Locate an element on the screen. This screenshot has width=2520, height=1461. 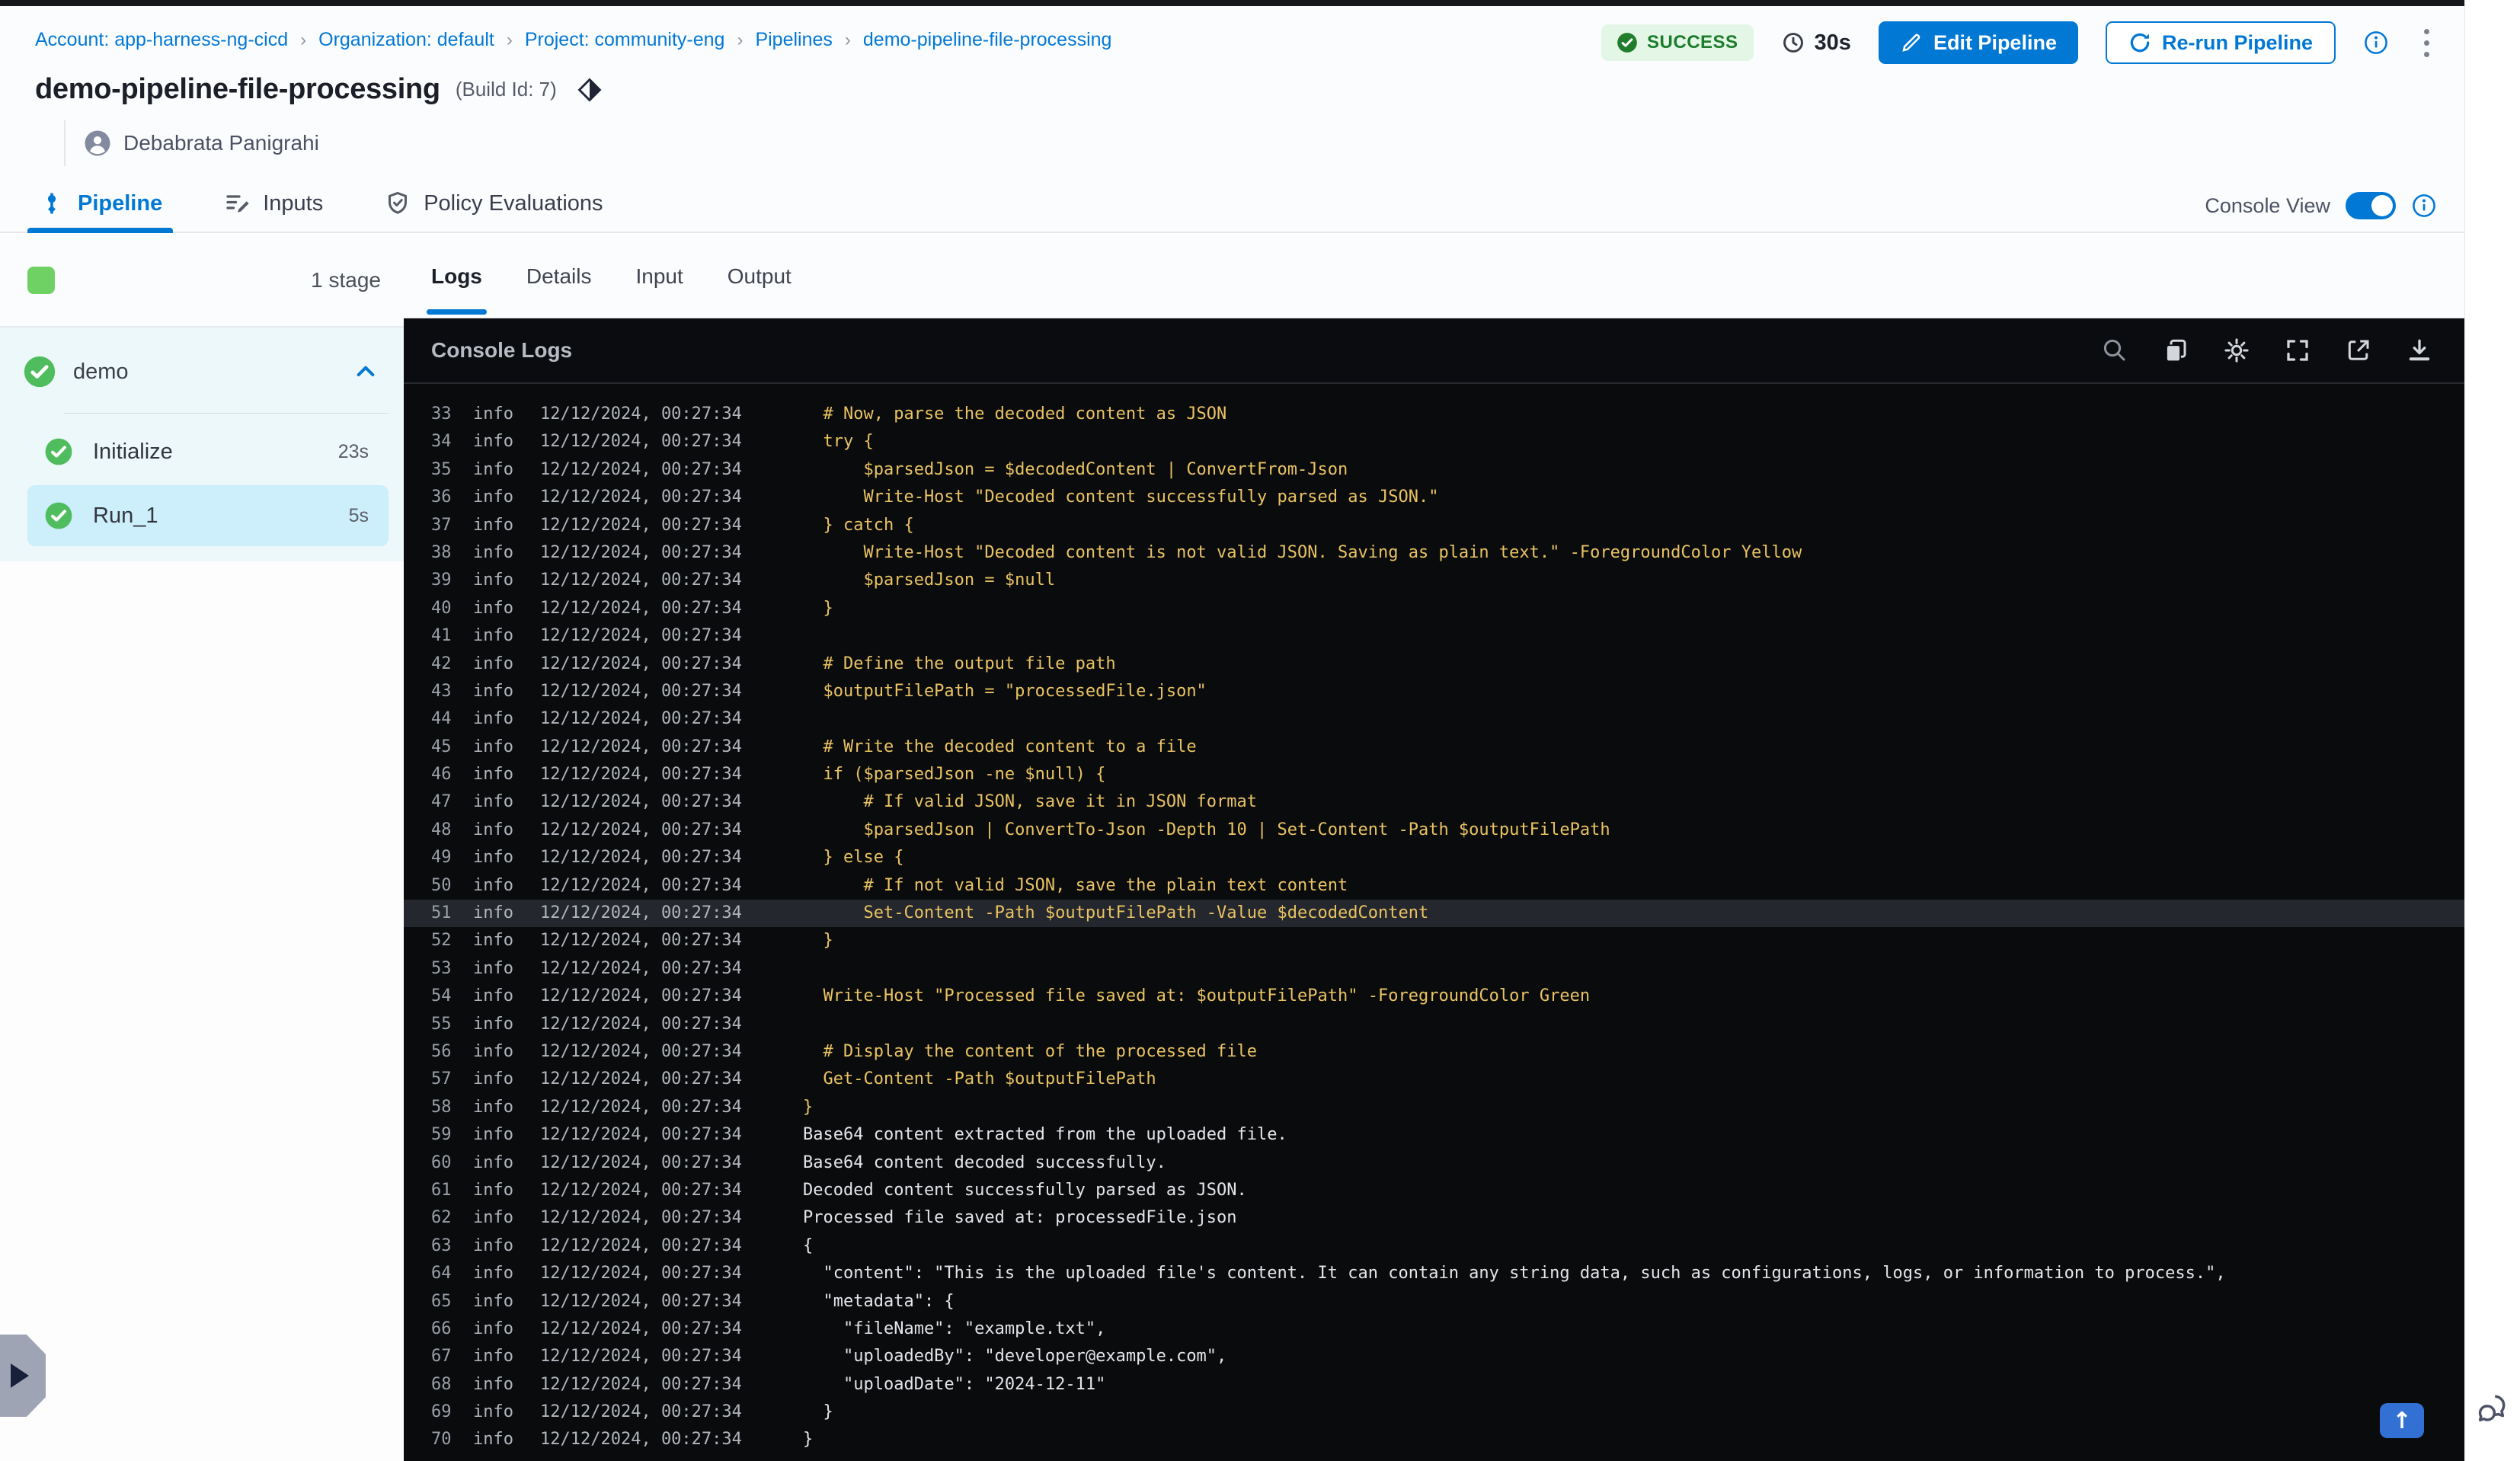
breadcrumb-link: demo-pipeline-file-processing is located at coordinates (987, 40).